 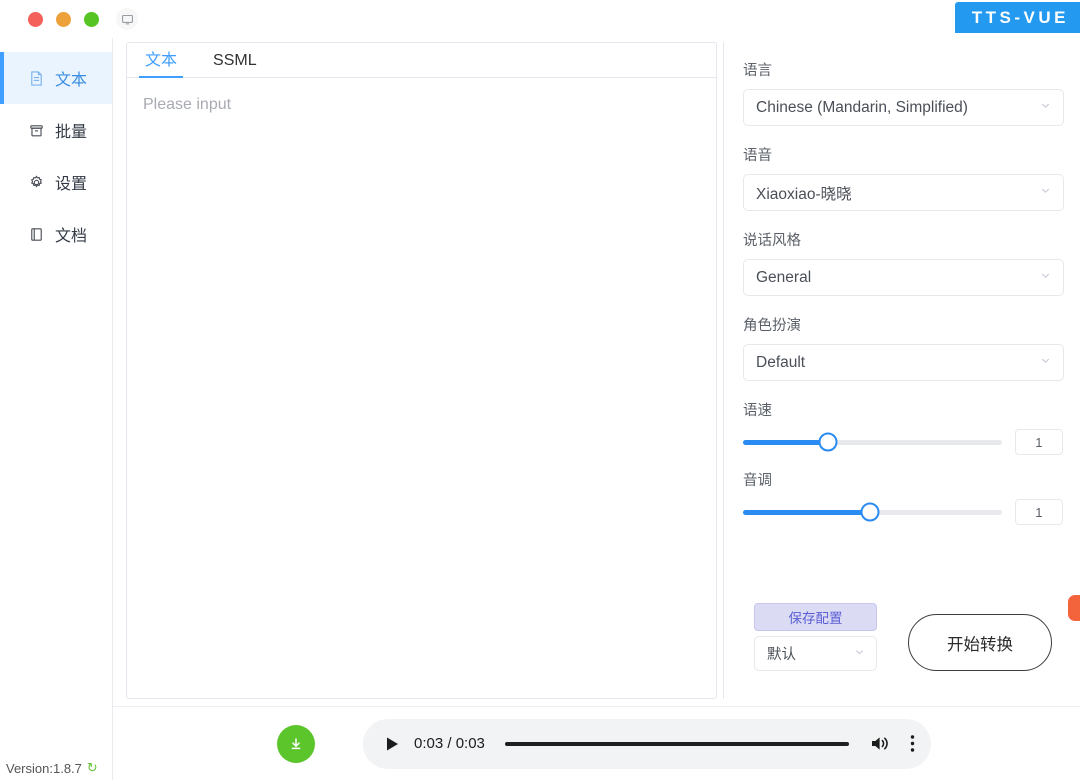 What do you see at coordinates (187, 104) in the screenshot?
I see `text-input-placeholder: Please input` at bounding box center [187, 104].